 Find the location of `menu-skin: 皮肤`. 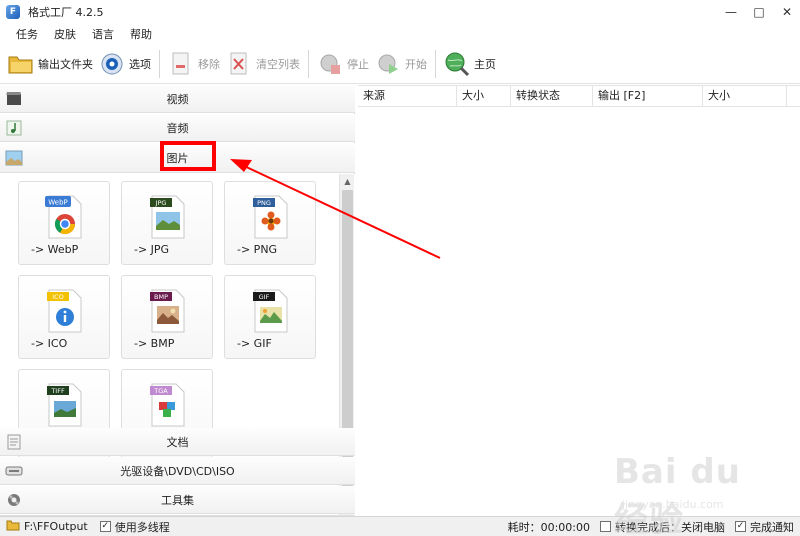

menu-skin: 皮肤 is located at coordinates (65, 34).